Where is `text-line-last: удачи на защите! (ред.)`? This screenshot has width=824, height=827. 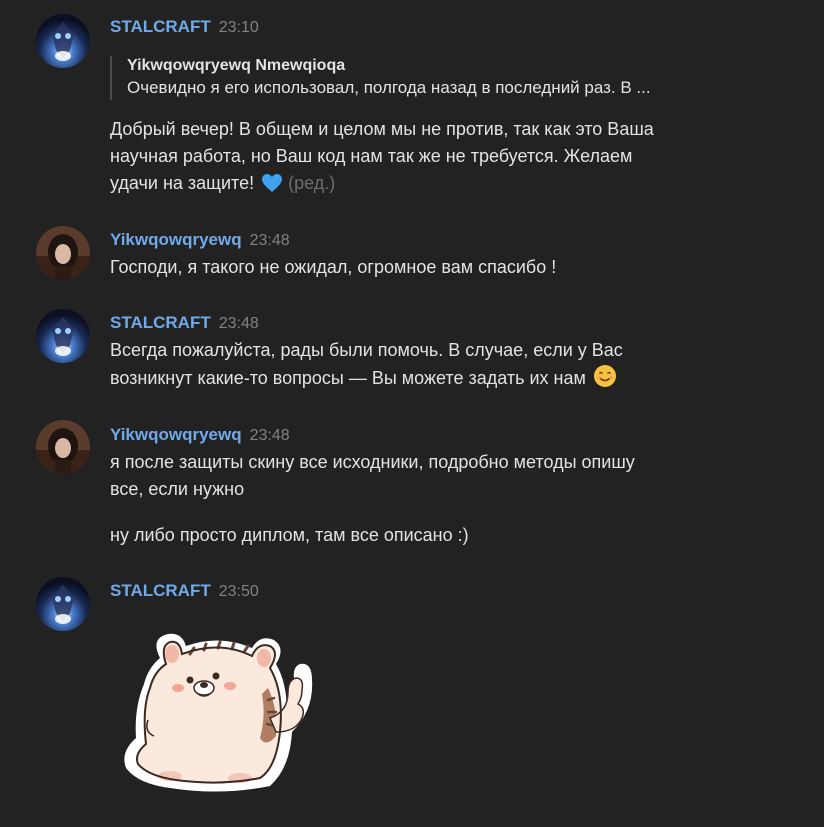 text-line-last: удачи на защите! (ред.) is located at coordinates (405, 185).